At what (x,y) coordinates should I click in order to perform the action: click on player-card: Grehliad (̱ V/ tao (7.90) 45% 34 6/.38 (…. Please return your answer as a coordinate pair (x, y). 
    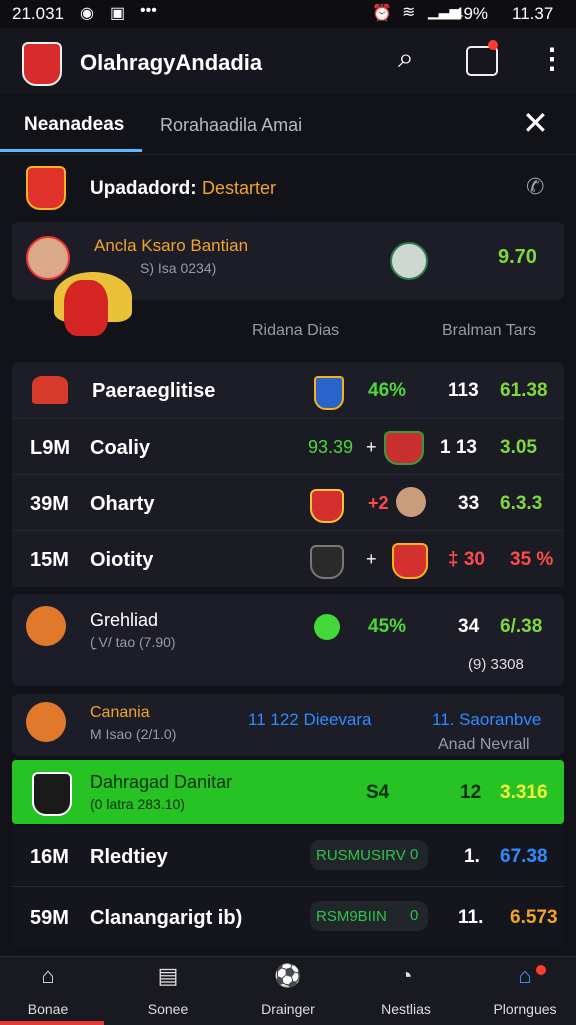
    Looking at the image, I should click on (288, 640).